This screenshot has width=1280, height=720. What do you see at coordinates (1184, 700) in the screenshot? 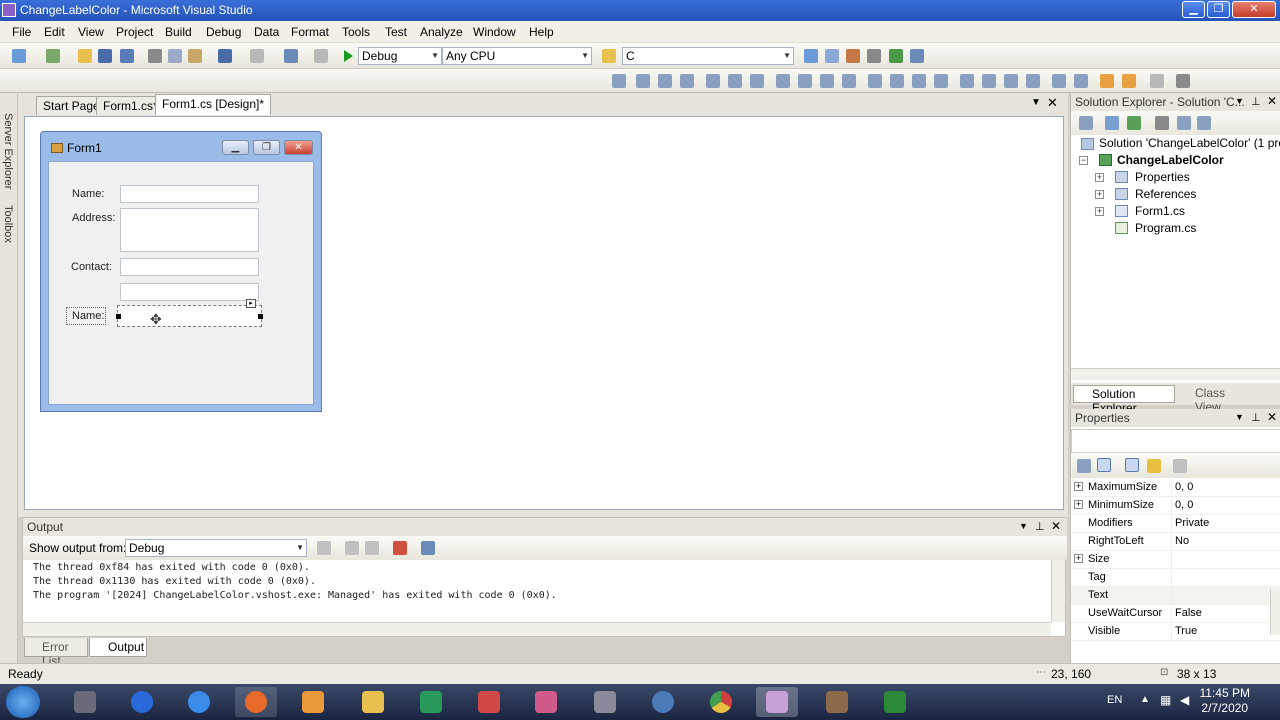
I see `volume-icon: ◀` at bounding box center [1184, 700].